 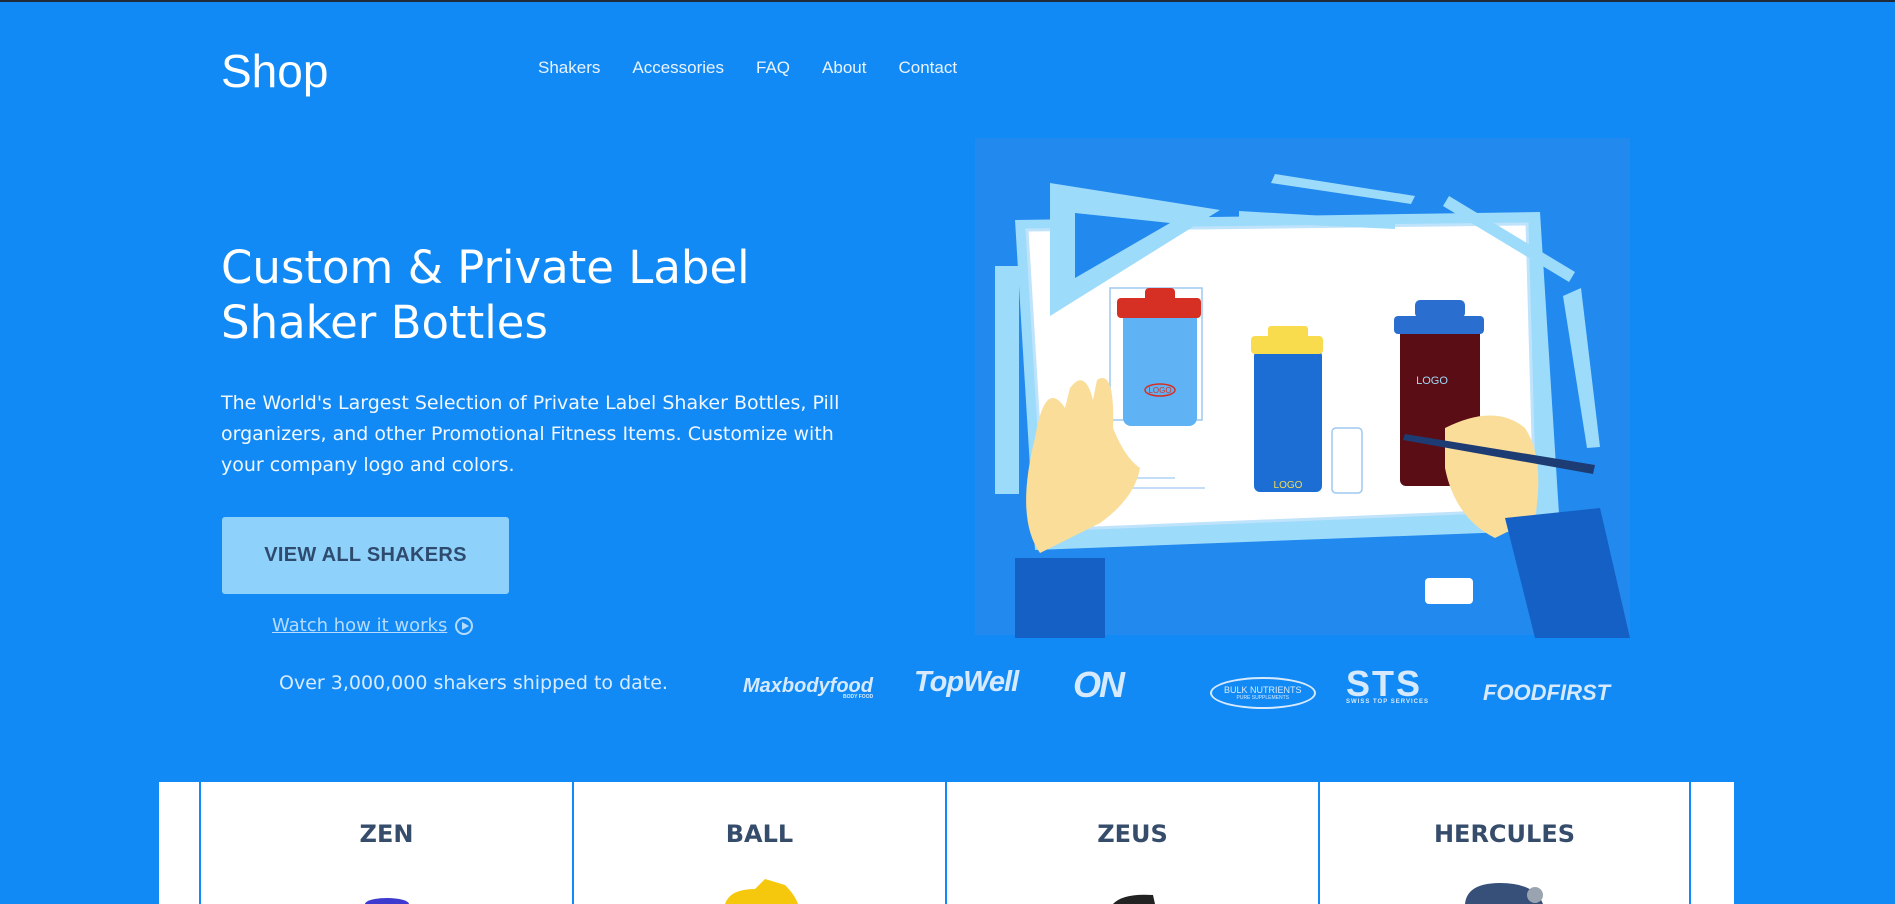 I want to click on watch-label: Watch how it works, so click(x=360, y=625).